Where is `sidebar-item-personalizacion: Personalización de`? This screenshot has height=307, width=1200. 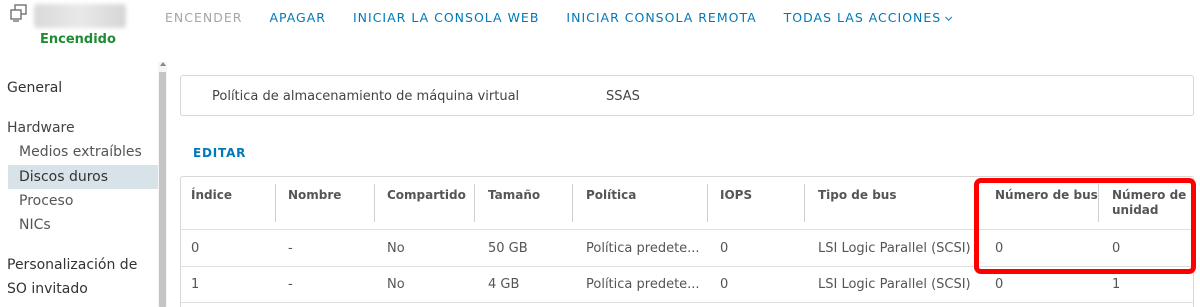
sidebar-item-personalizacion: Personalización de is located at coordinates (72, 265).